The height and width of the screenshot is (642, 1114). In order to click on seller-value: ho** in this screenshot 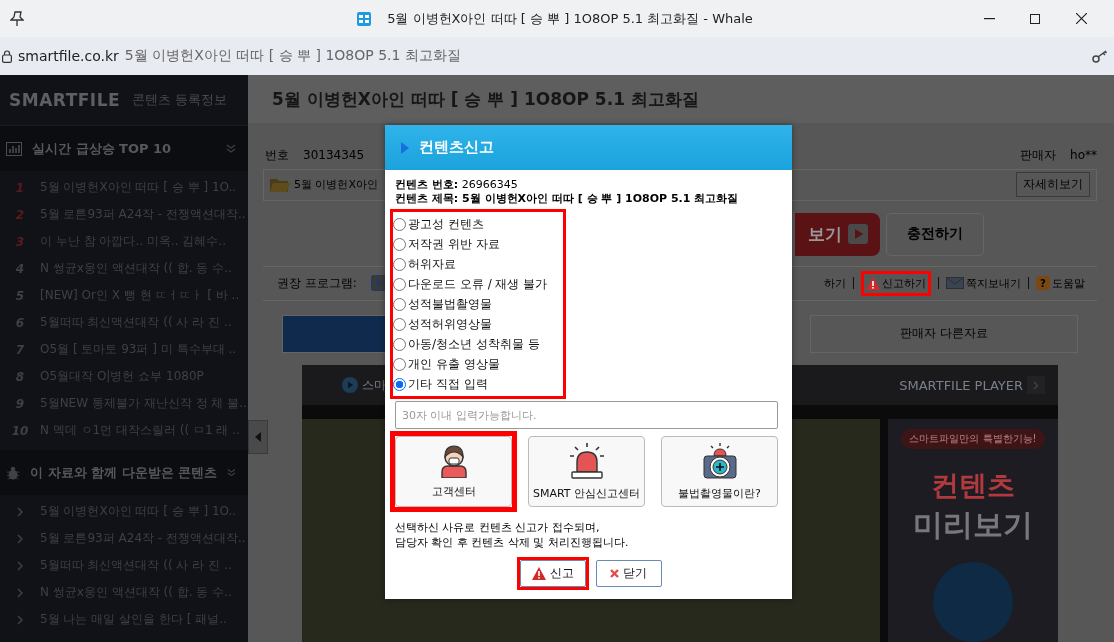, I will do `click(1083, 155)`.